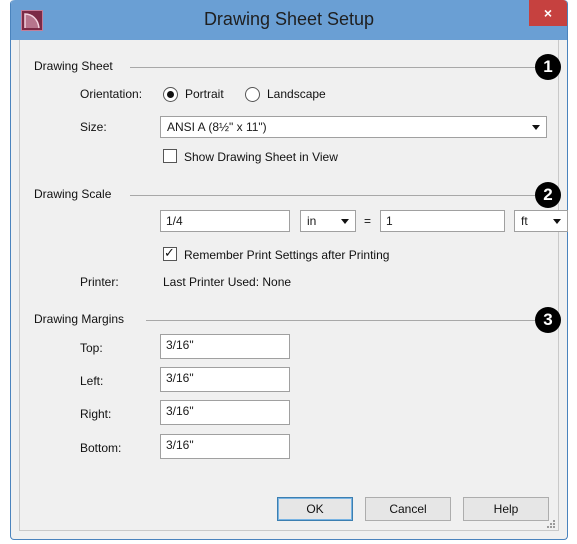  I want to click on title-bar: Drawing Sheet Setup ×, so click(289, 20).